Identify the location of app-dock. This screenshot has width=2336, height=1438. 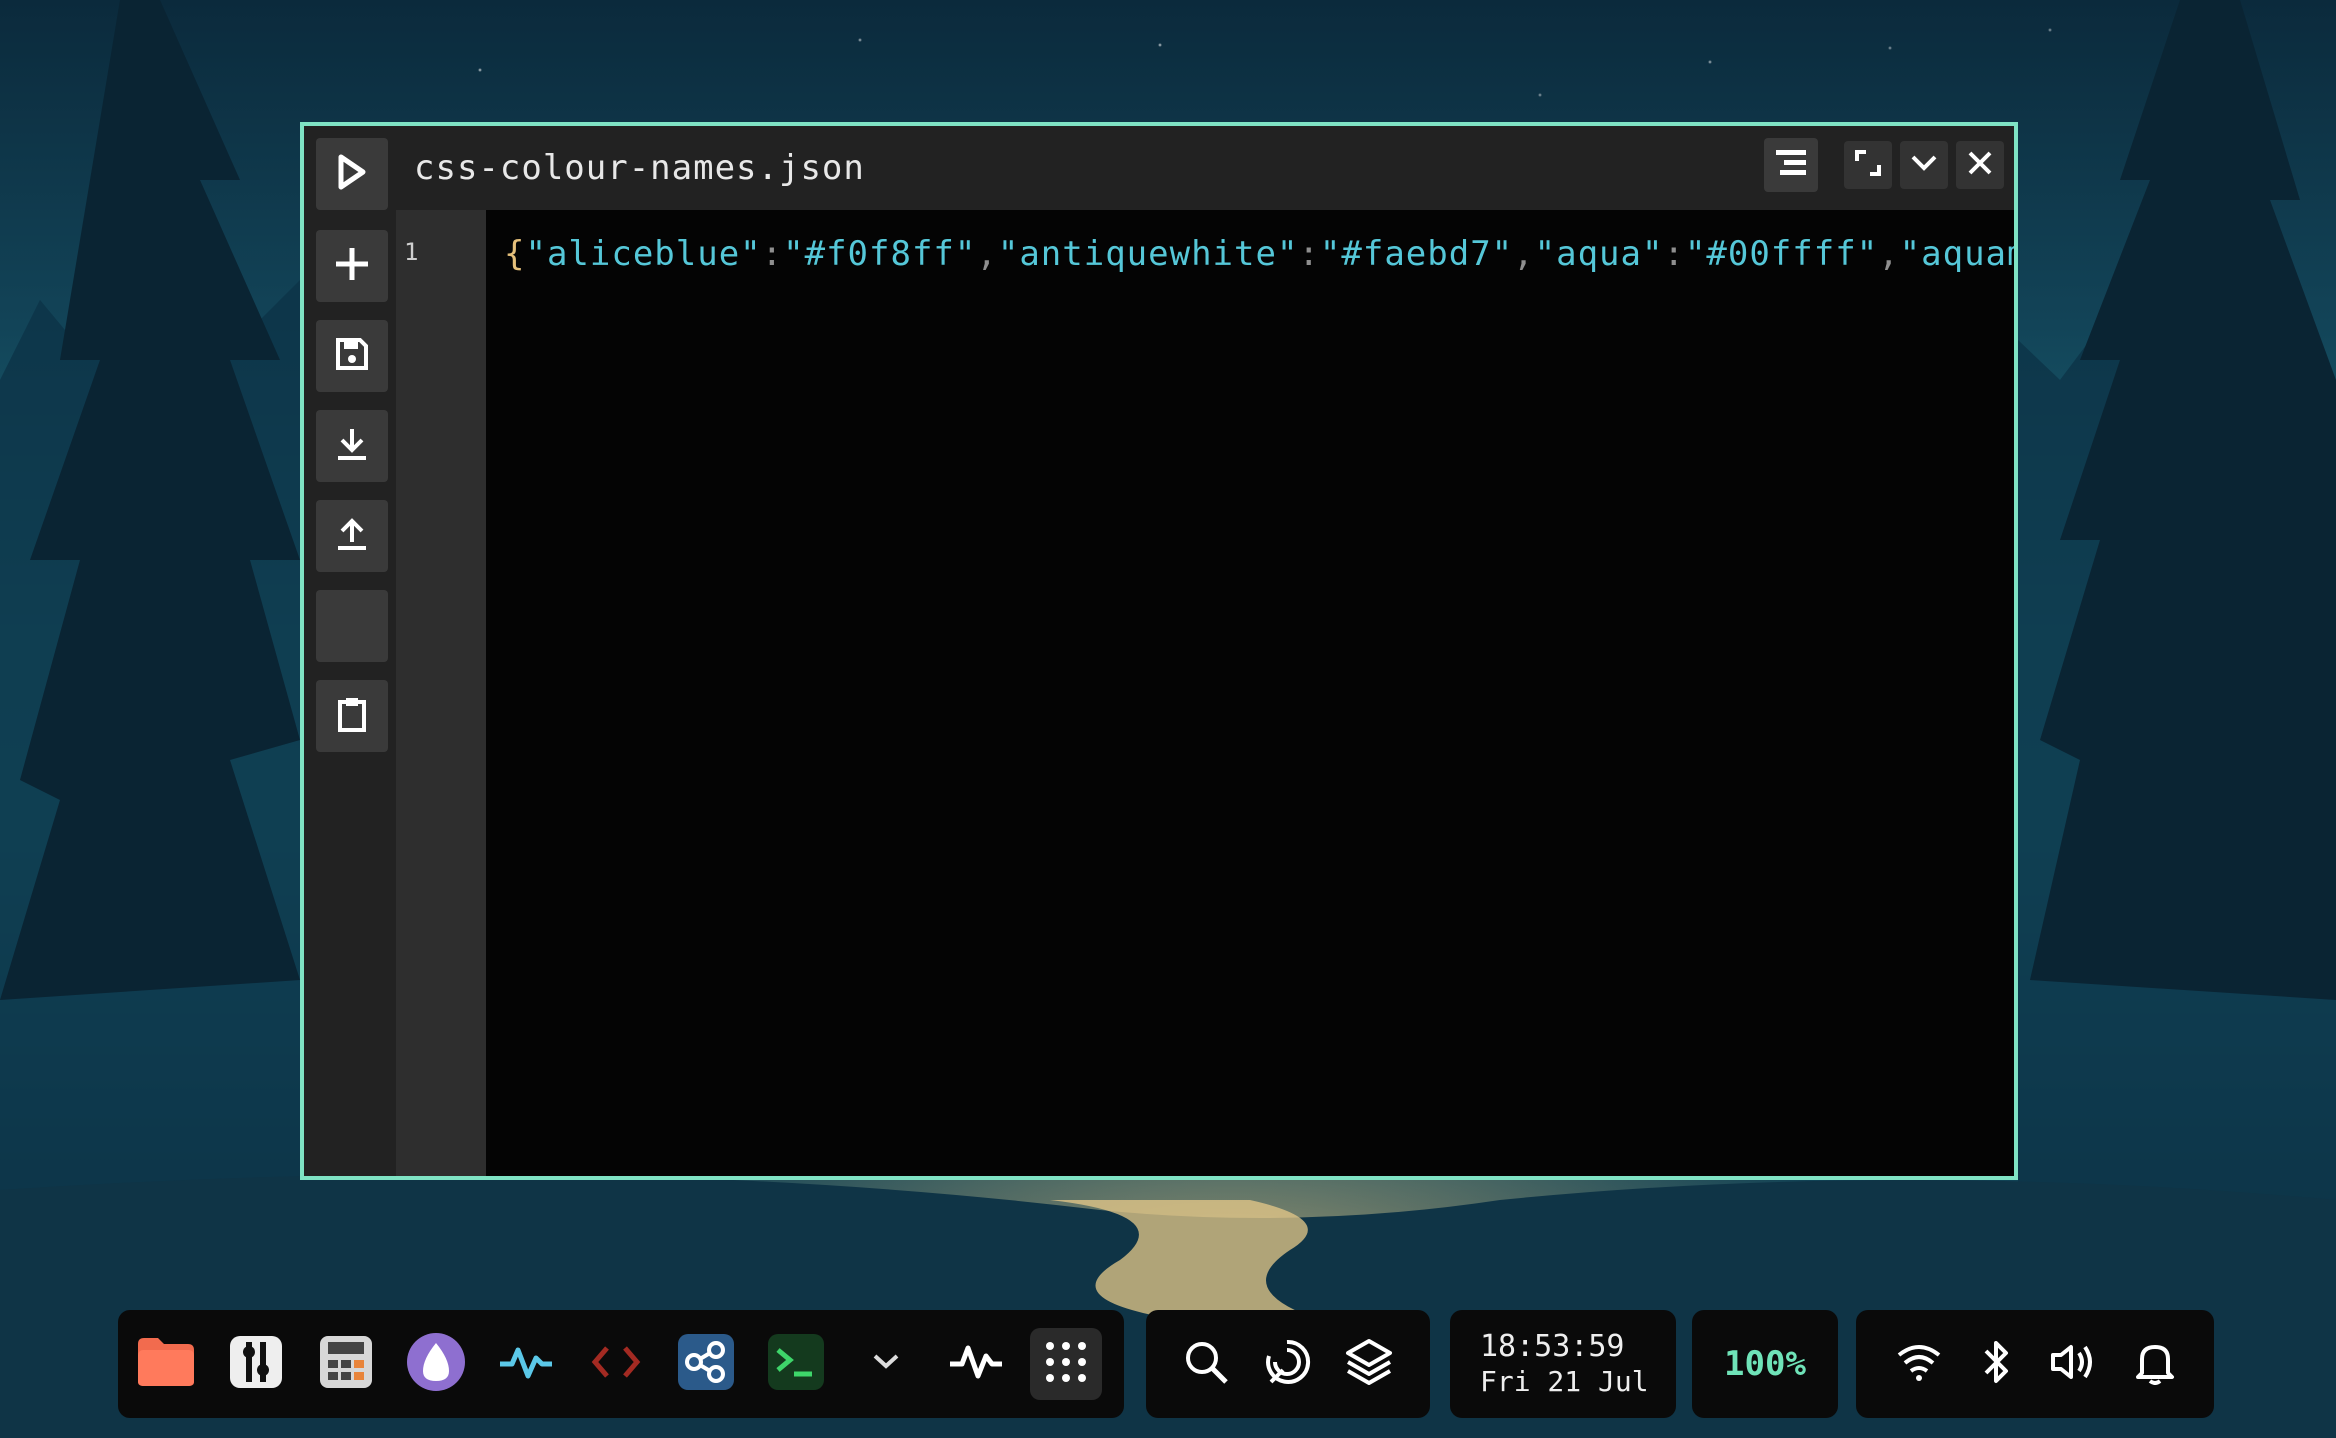
(621, 1364).